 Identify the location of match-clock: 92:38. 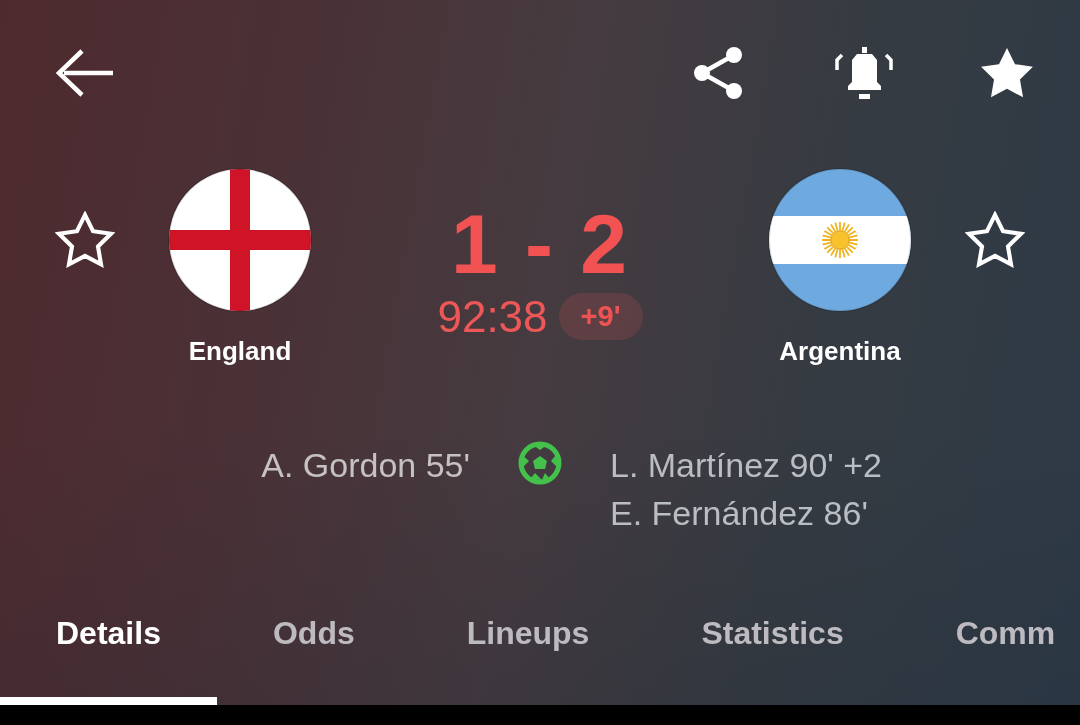
(492, 316).